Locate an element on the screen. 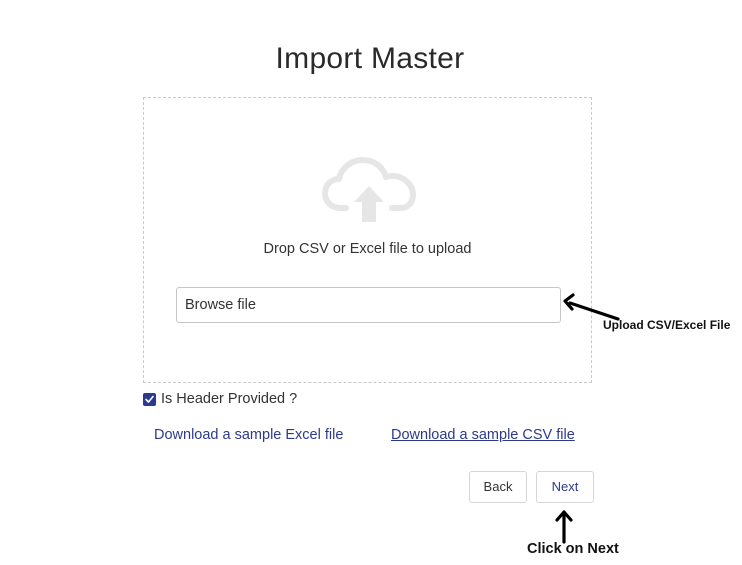 This screenshot has width=742, height=565. next-annotation-arrow-icon is located at coordinates (564, 527).